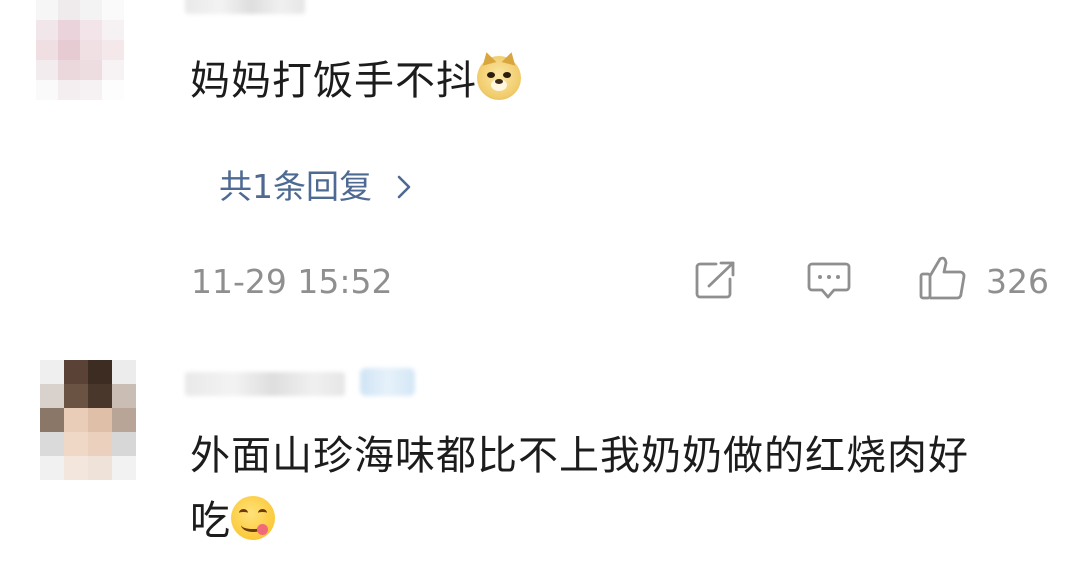 The height and width of the screenshot is (562, 1080). I want to click on comment-text: 妈妈打饭手不抖, so click(333, 81).